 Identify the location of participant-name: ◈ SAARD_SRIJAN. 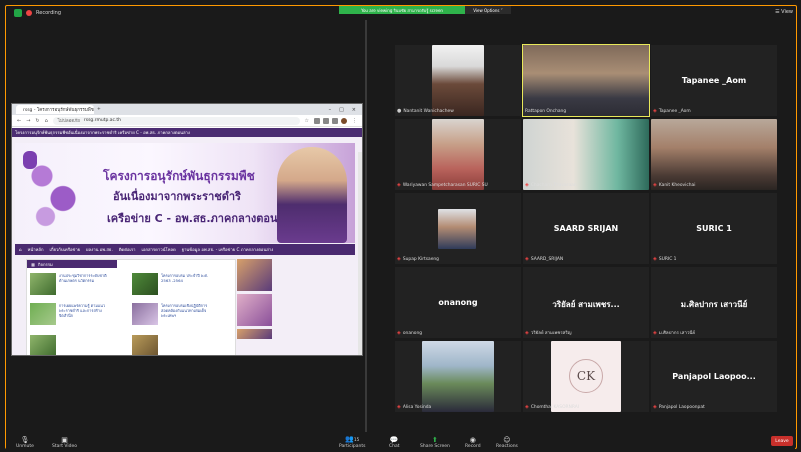
(544, 259).